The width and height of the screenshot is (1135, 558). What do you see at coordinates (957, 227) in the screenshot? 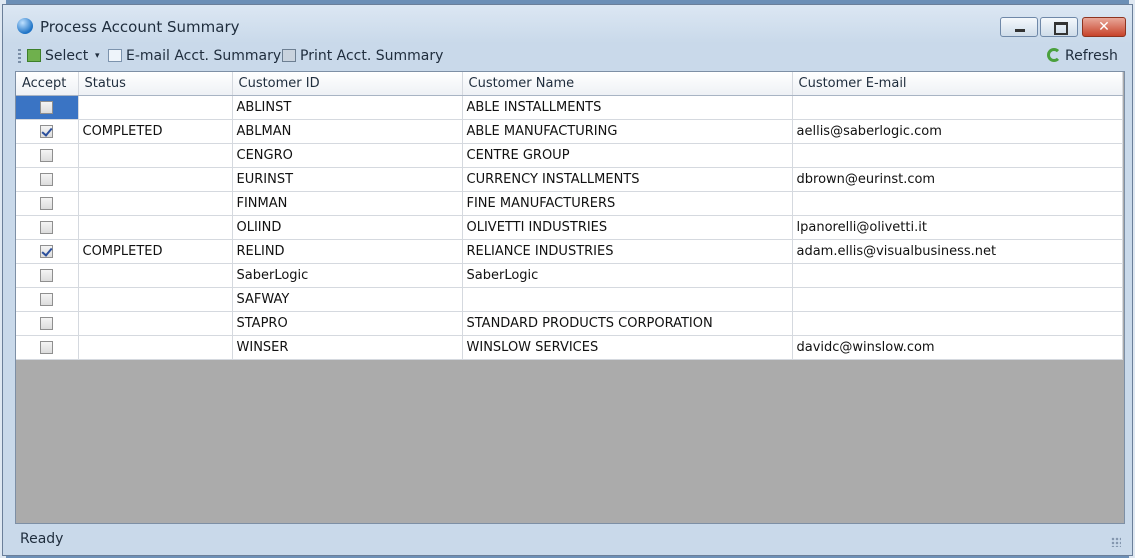
I see `customer-email-cell: lpanorelli@olivetti.it` at bounding box center [957, 227].